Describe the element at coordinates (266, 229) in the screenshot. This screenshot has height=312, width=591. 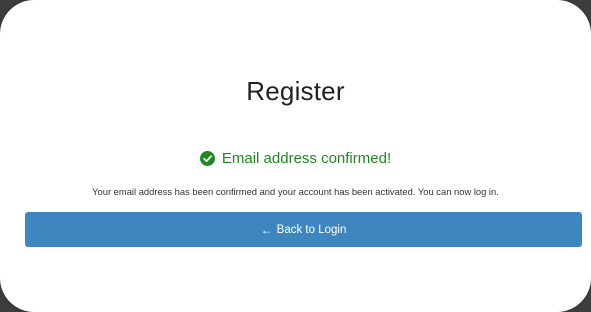
I see `arrow-left-icon: ←` at that location.